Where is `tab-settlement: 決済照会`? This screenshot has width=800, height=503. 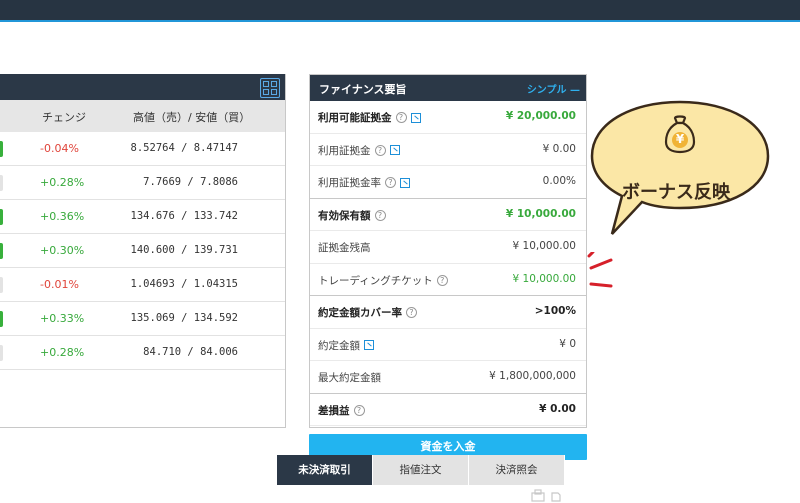 tab-settlement: 決済照会 is located at coordinates (517, 470).